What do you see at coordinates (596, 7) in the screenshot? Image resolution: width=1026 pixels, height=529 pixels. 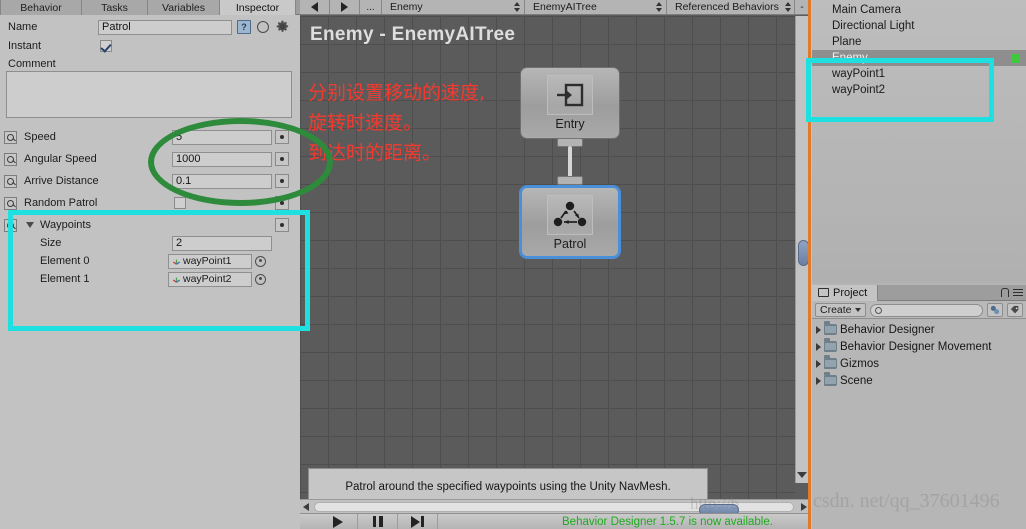 I see `tree-dropdown: EnemyAITree` at bounding box center [596, 7].